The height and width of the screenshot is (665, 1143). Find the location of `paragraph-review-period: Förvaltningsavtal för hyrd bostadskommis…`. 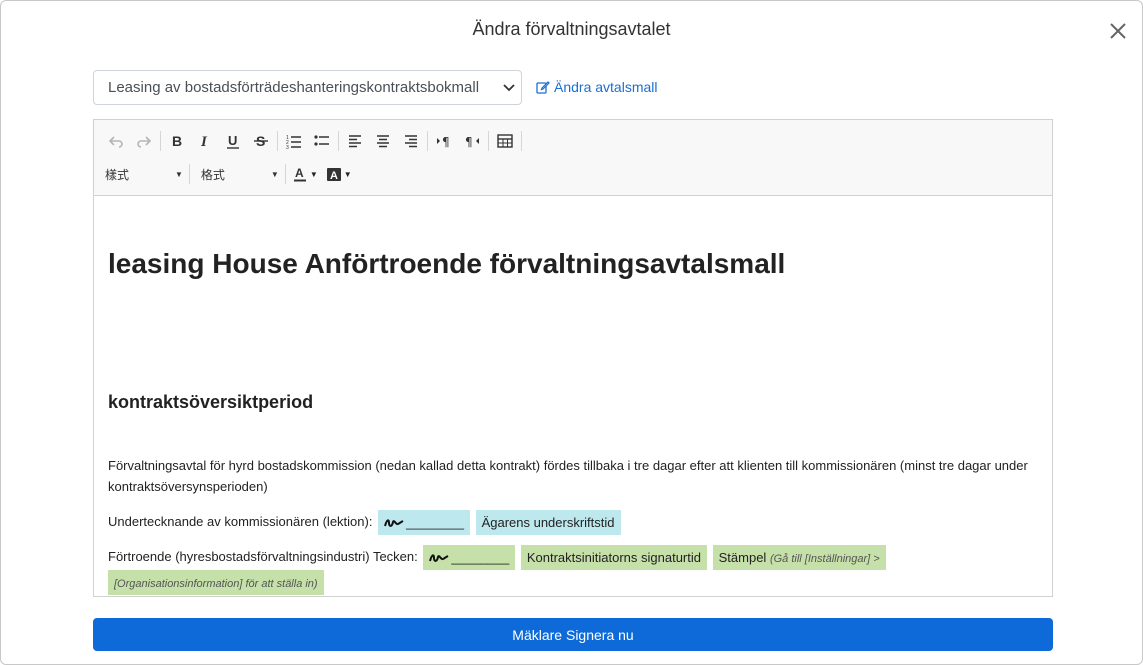

paragraph-review-period: Förvaltningsavtal för hyrd bostadskommis… is located at coordinates (568, 476).